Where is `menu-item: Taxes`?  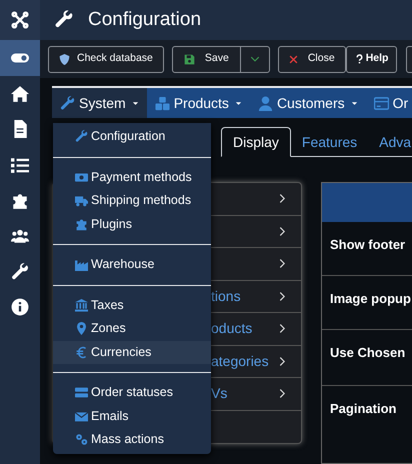 menu-item: Taxes is located at coordinates (132, 305).